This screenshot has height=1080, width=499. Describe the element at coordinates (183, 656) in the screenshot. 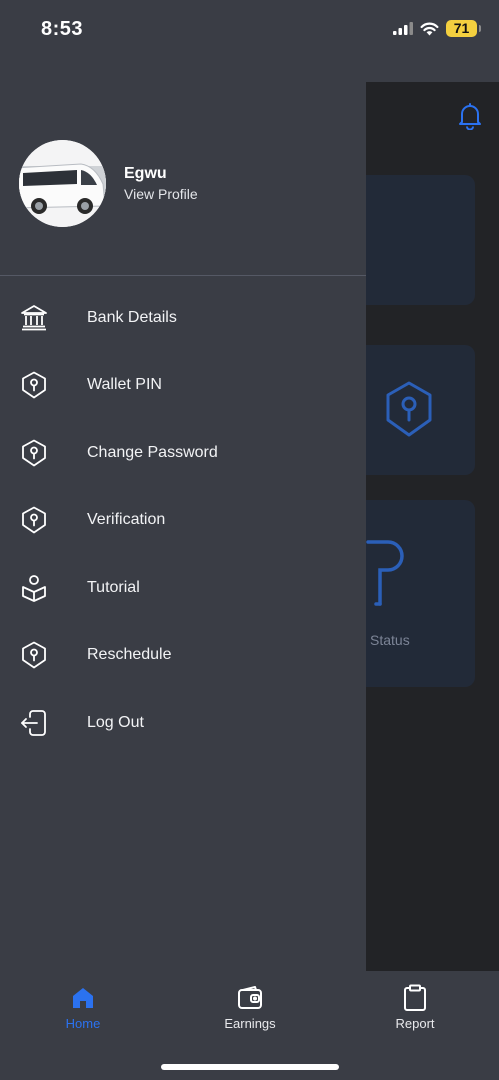

I see `menu-item-reschedule: Reschedule` at that location.